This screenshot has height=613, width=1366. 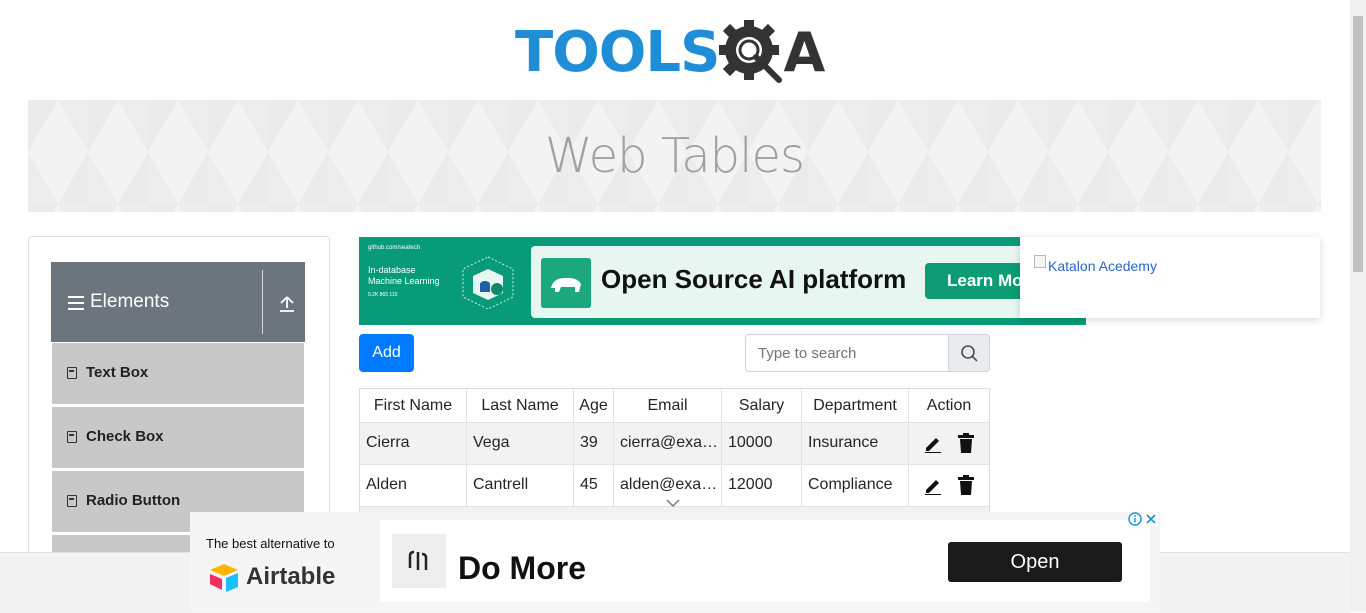 What do you see at coordinates (855, 485) in the screenshot?
I see `cell-department: Compliance` at bounding box center [855, 485].